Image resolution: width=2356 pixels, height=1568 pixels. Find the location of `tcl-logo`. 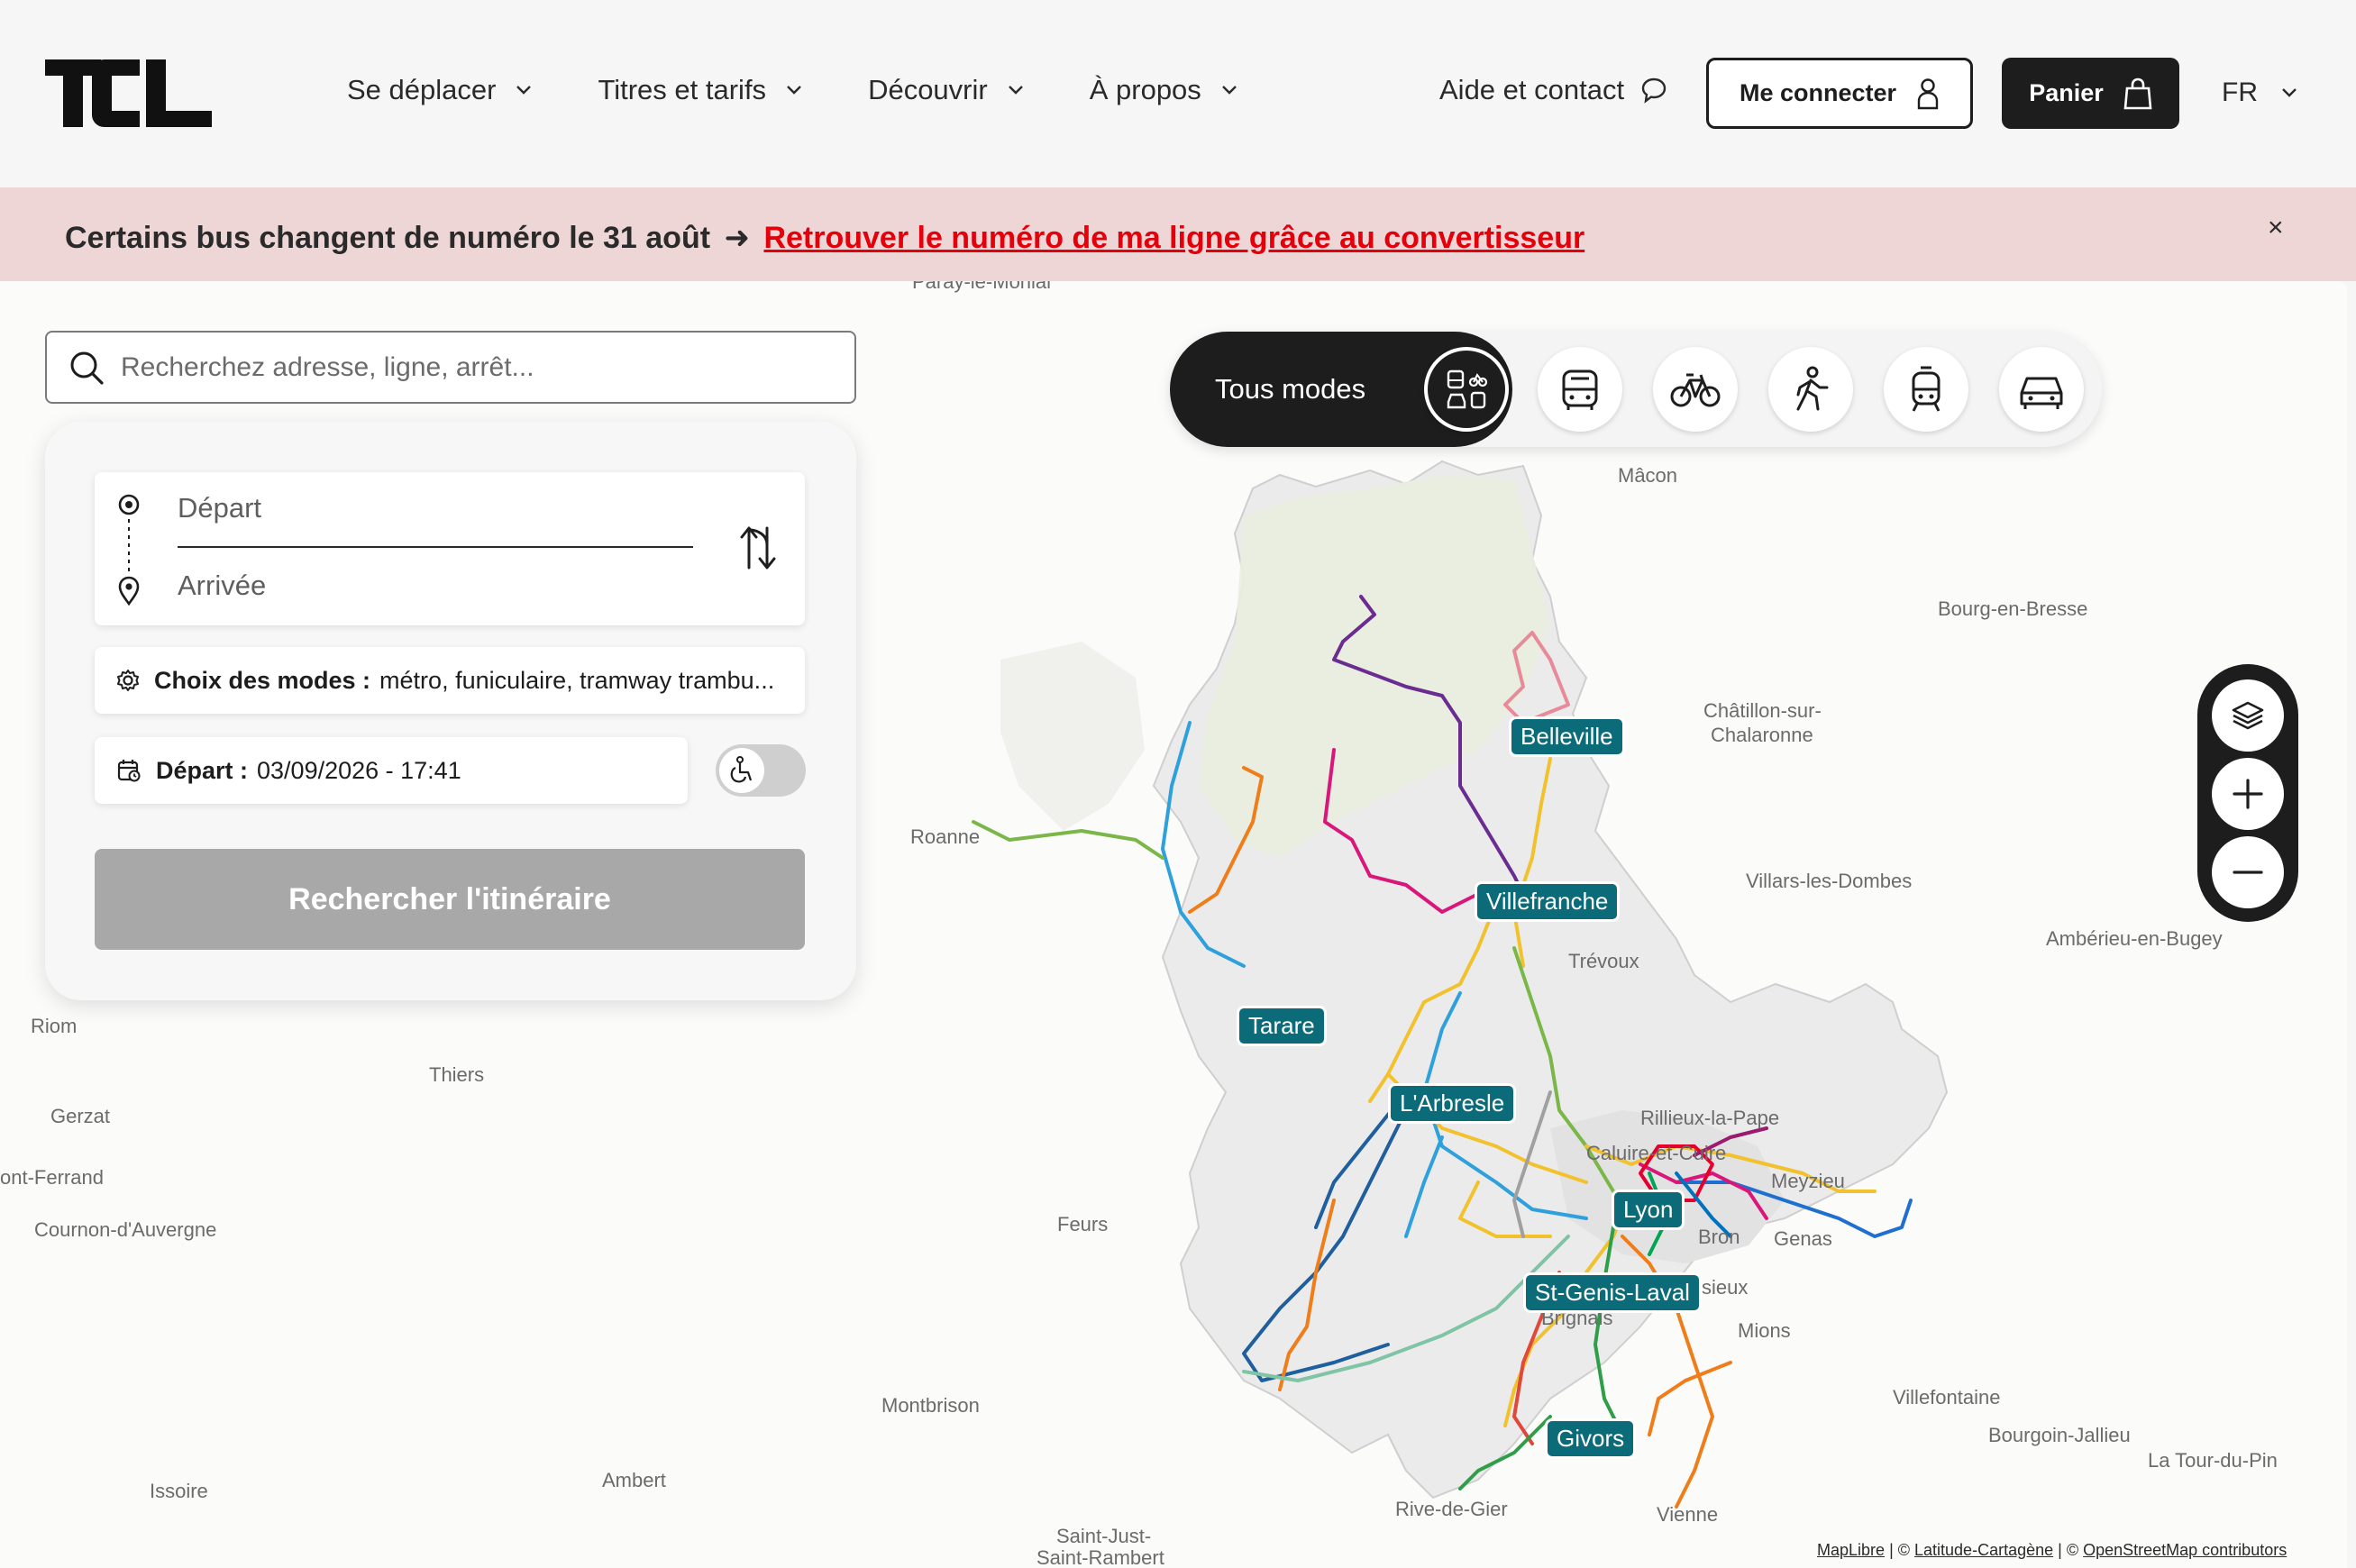

tcl-logo is located at coordinates (129, 93).